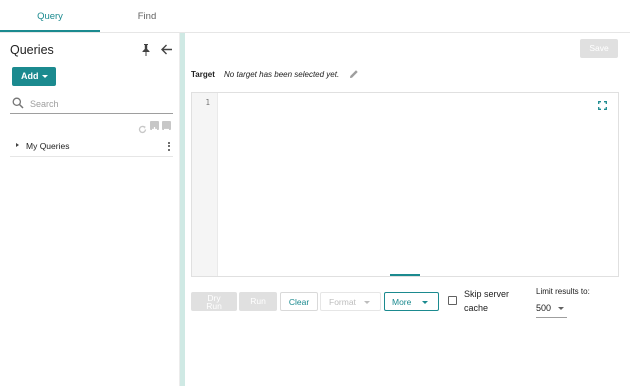 The height and width of the screenshot is (386, 630). I want to click on add-button: Add, so click(34, 76).